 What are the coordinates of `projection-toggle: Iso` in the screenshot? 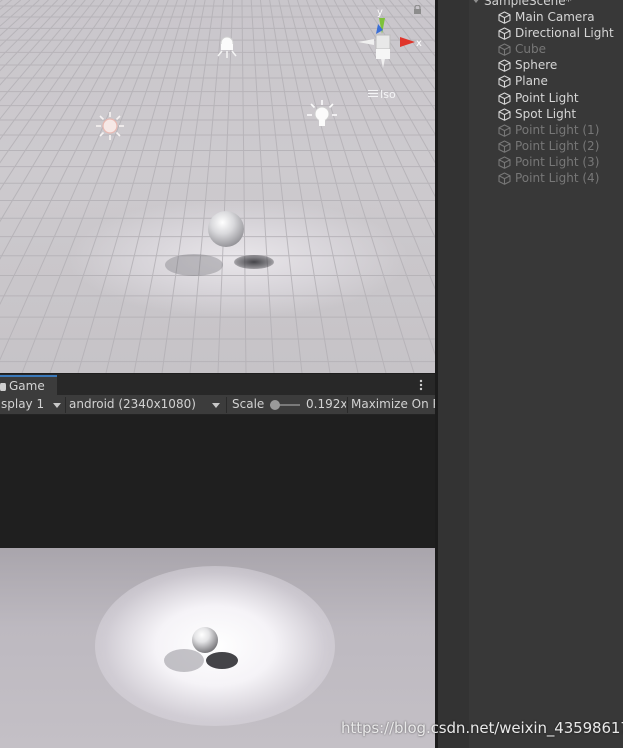 It's located at (382, 94).